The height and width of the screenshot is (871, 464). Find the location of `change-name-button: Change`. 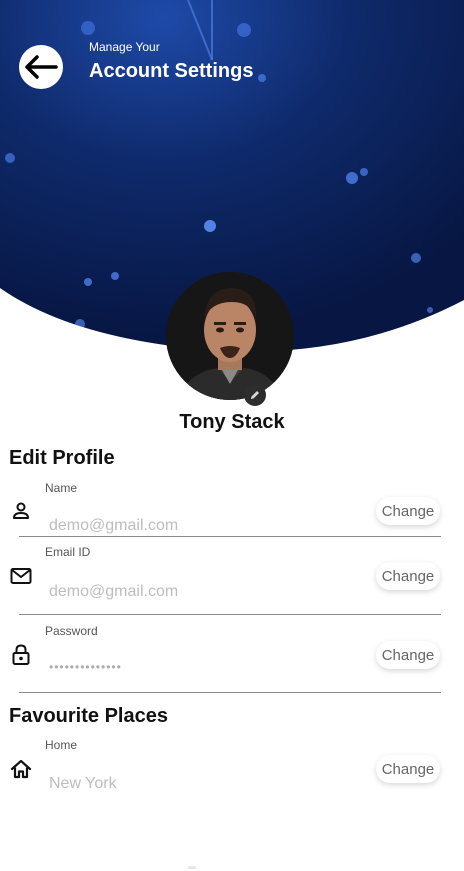

change-name-button: Change is located at coordinates (408, 511).